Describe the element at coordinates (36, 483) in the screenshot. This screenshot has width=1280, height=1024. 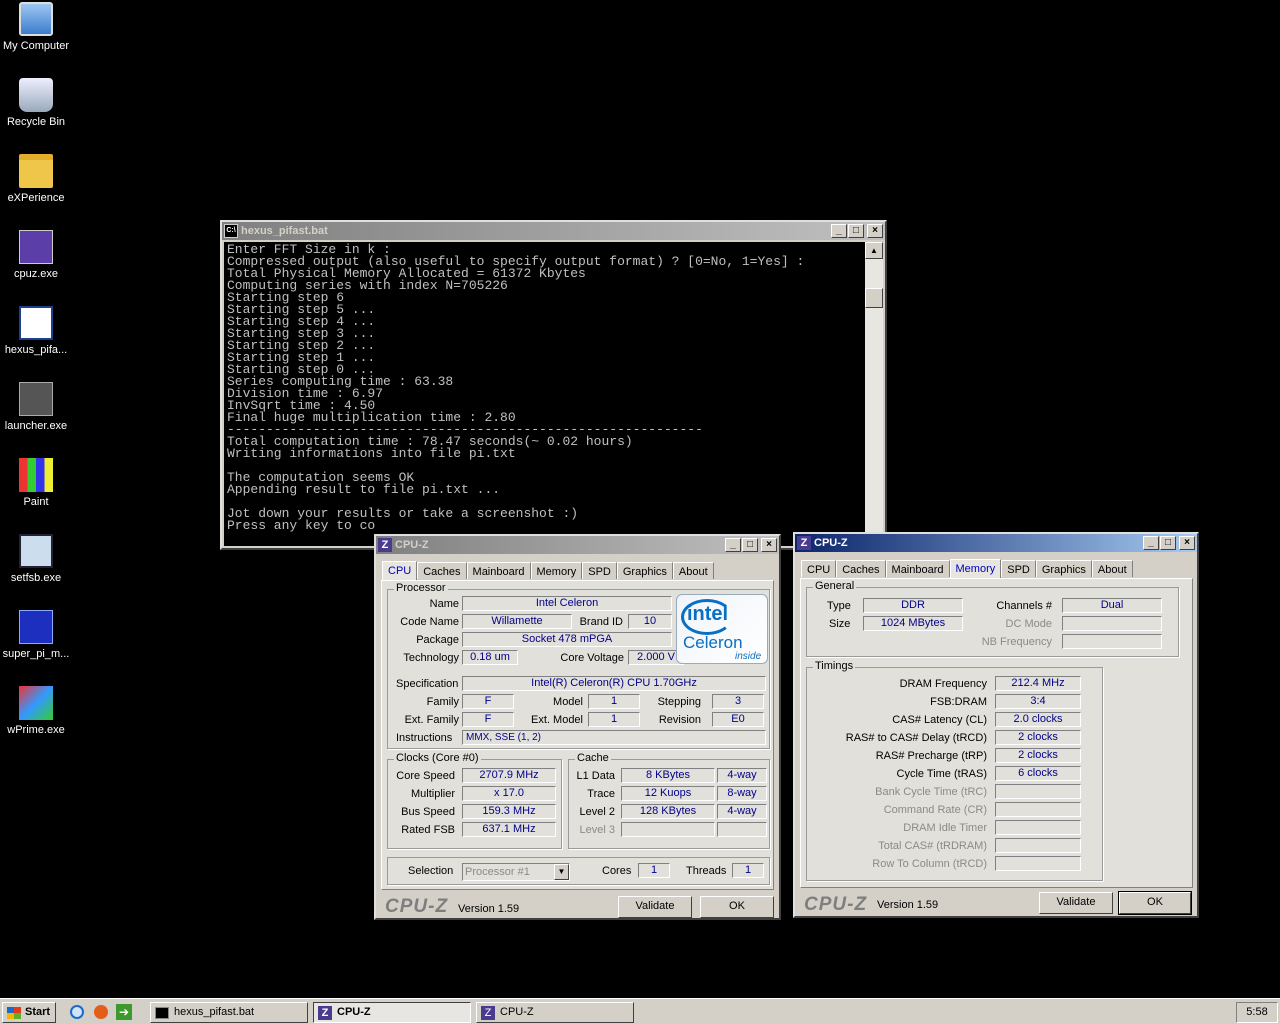
I see `desktop-icon: Paint` at that location.